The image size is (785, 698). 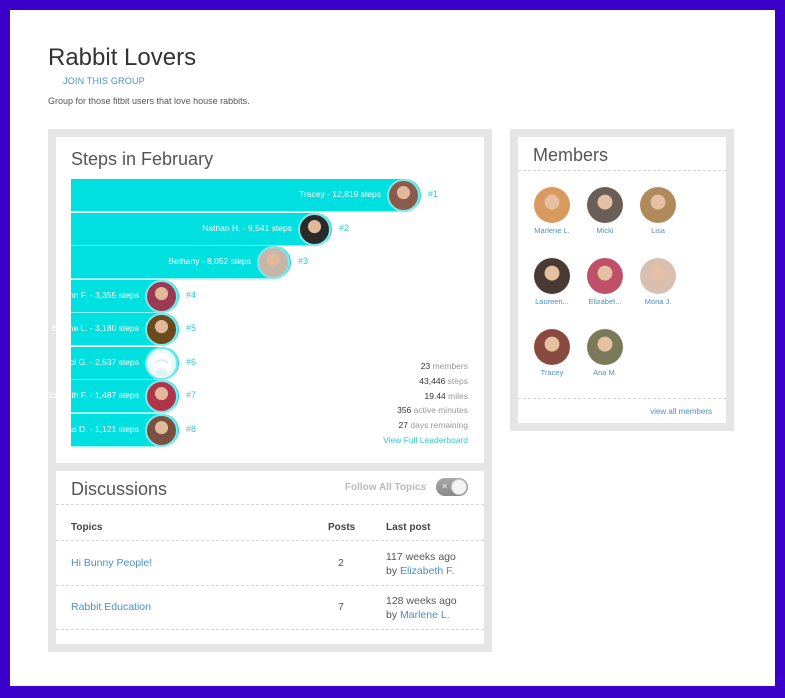 What do you see at coordinates (344, 227) in the screenshot?
I see `rank-badge: #2` at bounding box center [344, 227].